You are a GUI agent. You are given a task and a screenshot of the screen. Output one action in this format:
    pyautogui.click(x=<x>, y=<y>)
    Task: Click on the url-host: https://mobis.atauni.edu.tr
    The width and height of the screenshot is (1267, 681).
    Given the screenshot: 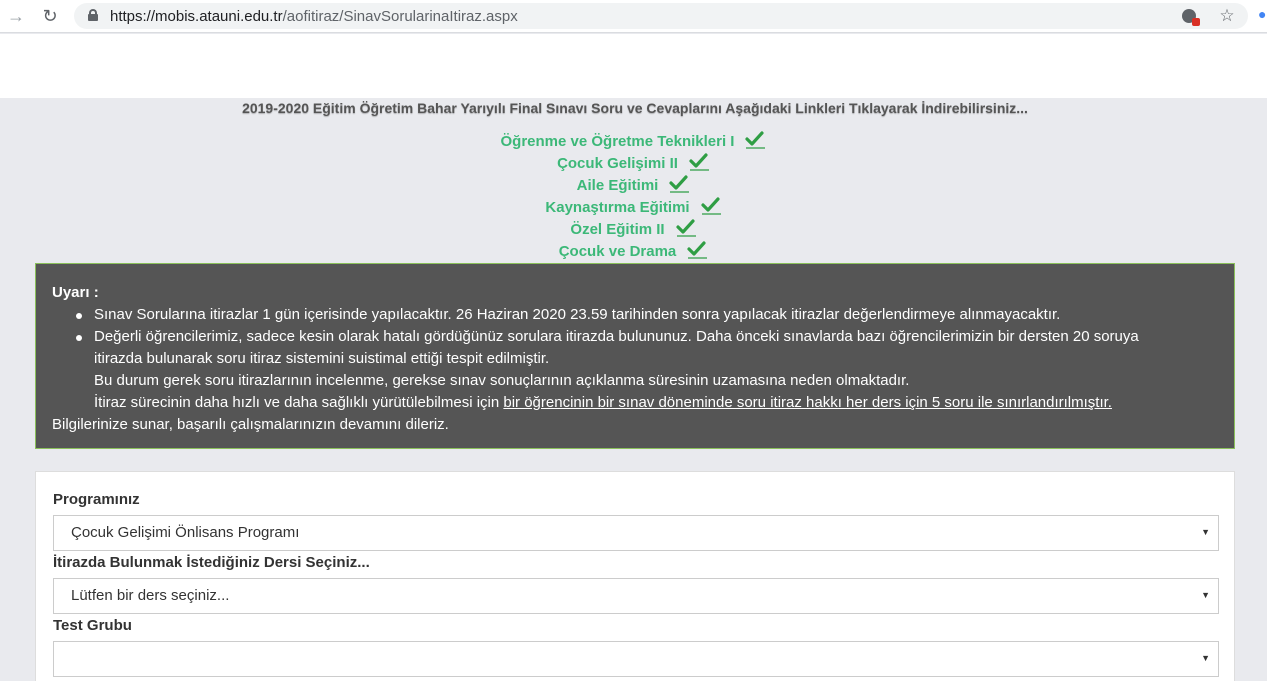 What is the action you would take?
    pyautogui.click(x=196, y=16)
    